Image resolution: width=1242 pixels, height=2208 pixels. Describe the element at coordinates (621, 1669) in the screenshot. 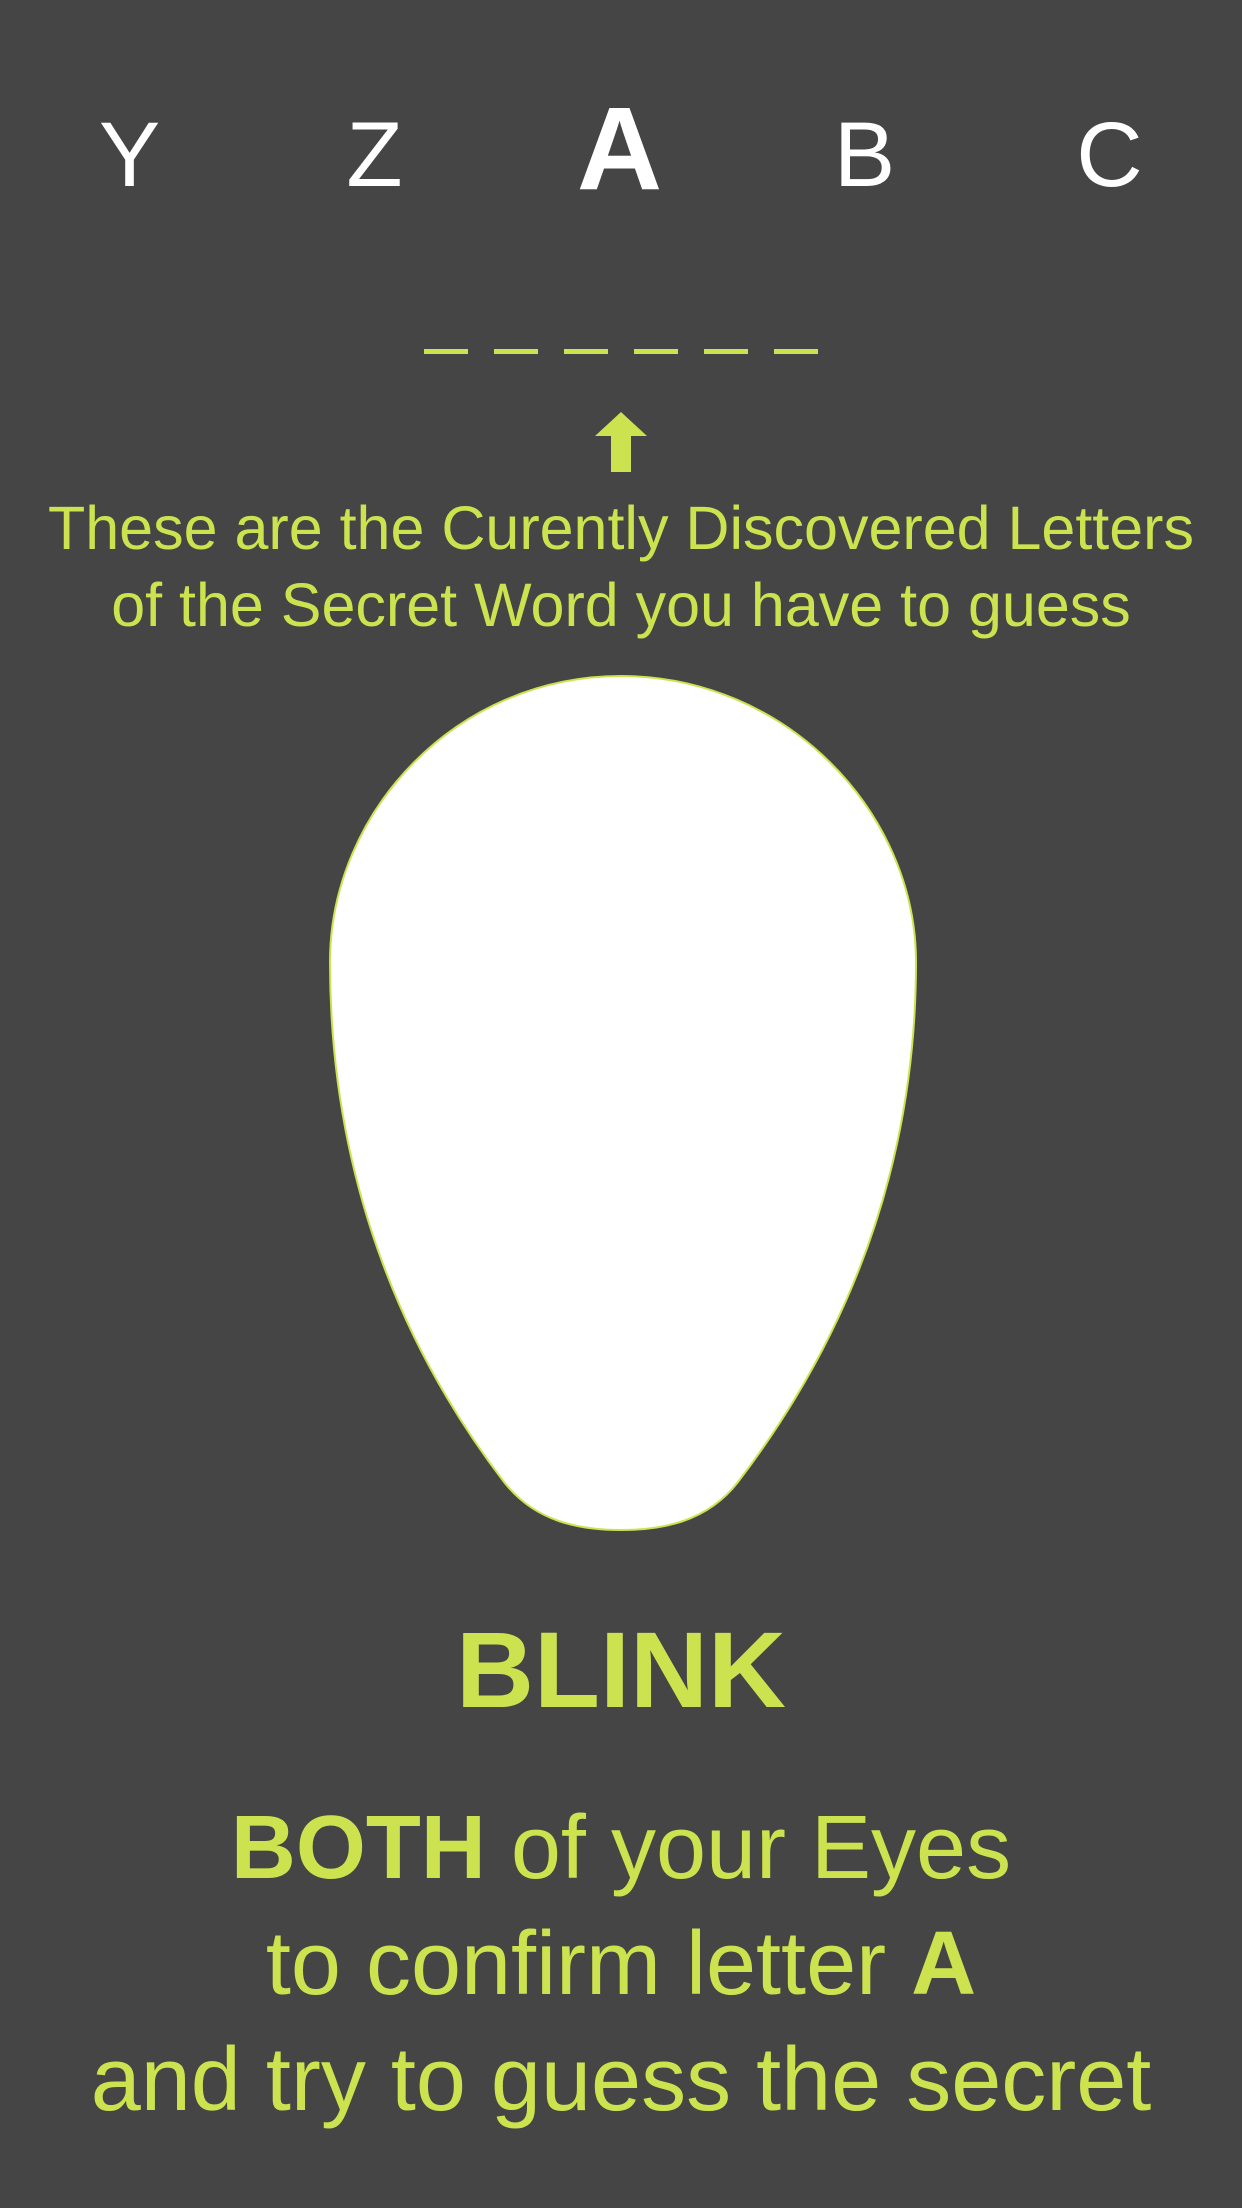

I see `blink-title: BLINK` at that location.